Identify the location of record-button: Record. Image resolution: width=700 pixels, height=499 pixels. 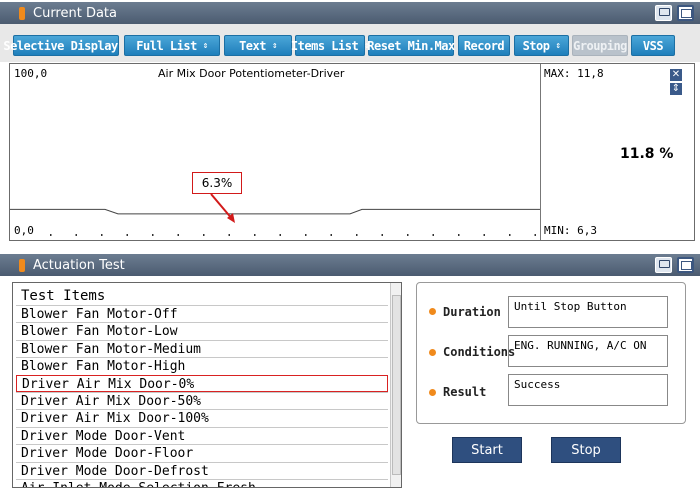
(484, 45).